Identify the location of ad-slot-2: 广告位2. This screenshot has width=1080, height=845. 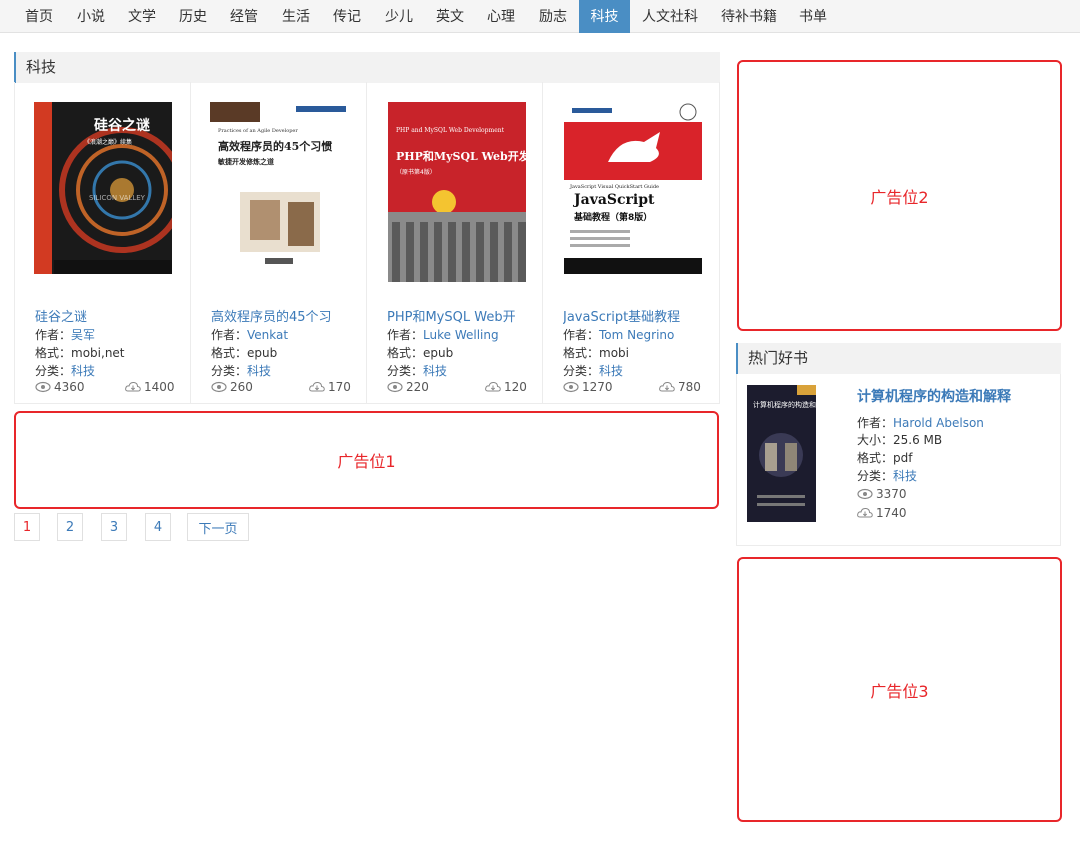
(899, 195).